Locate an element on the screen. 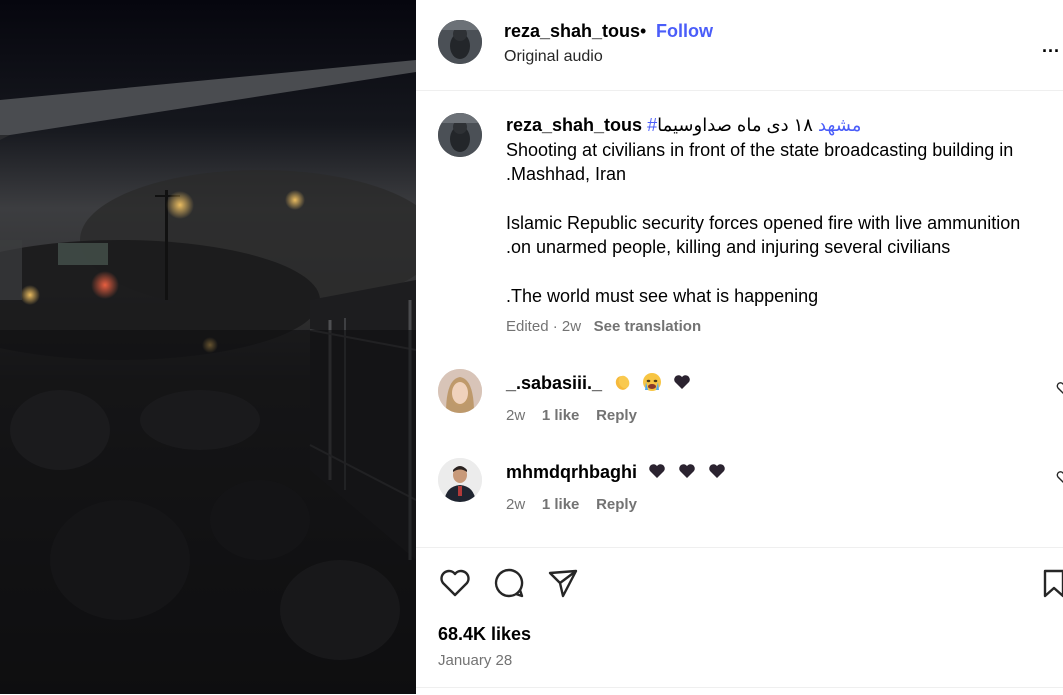 This screenshot has width=1063, height=695. comment-1-meta: 2w 1 like Reply is located at coordinates (571, 415).